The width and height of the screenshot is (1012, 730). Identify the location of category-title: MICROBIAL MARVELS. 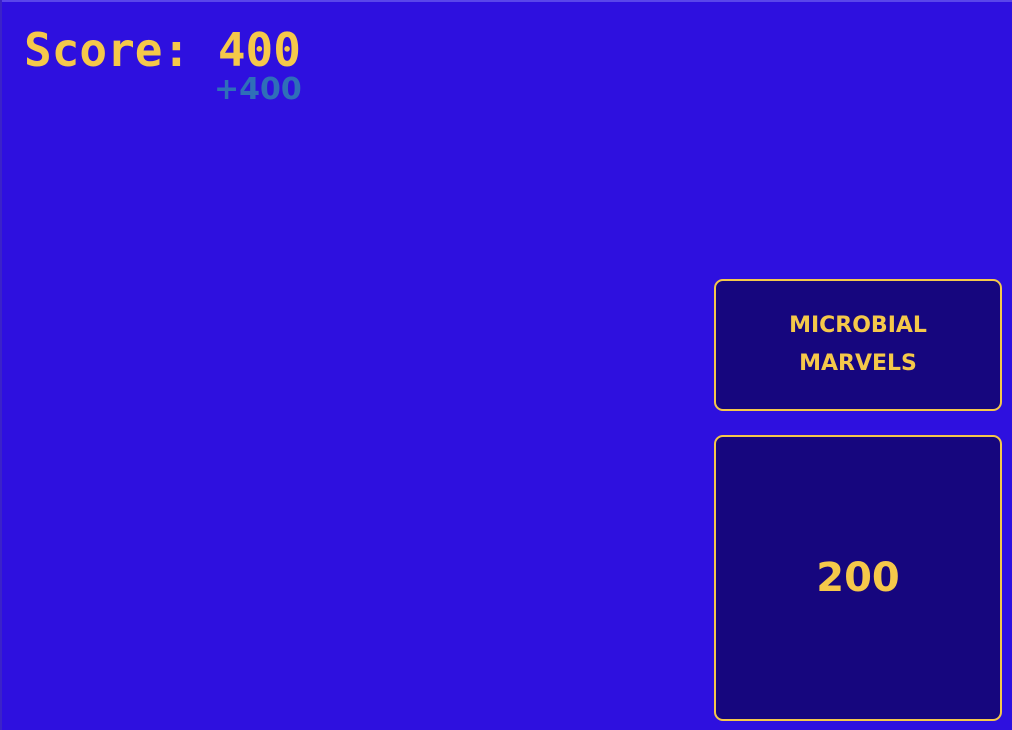
(858, 344).